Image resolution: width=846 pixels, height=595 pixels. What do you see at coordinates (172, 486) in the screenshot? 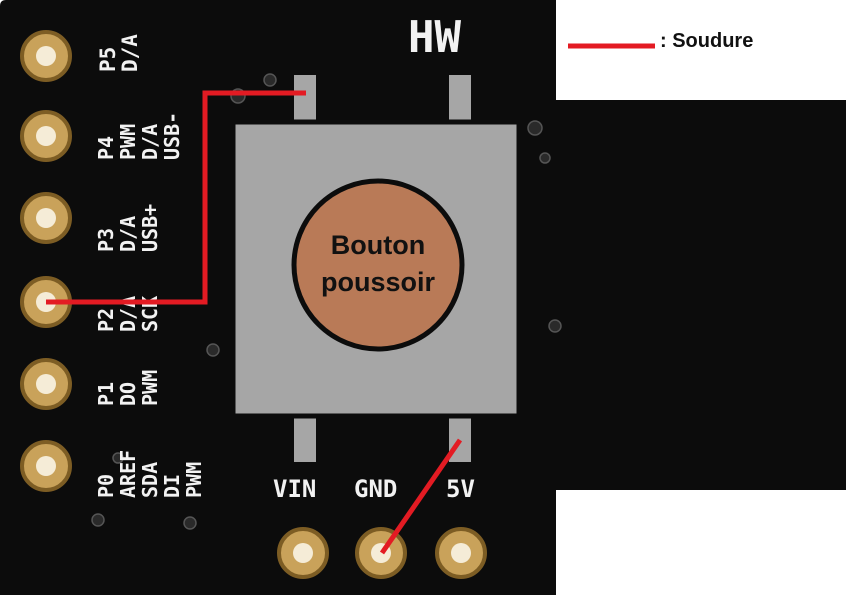
I see `svg-text: DI` at bounding box center [172, 486].